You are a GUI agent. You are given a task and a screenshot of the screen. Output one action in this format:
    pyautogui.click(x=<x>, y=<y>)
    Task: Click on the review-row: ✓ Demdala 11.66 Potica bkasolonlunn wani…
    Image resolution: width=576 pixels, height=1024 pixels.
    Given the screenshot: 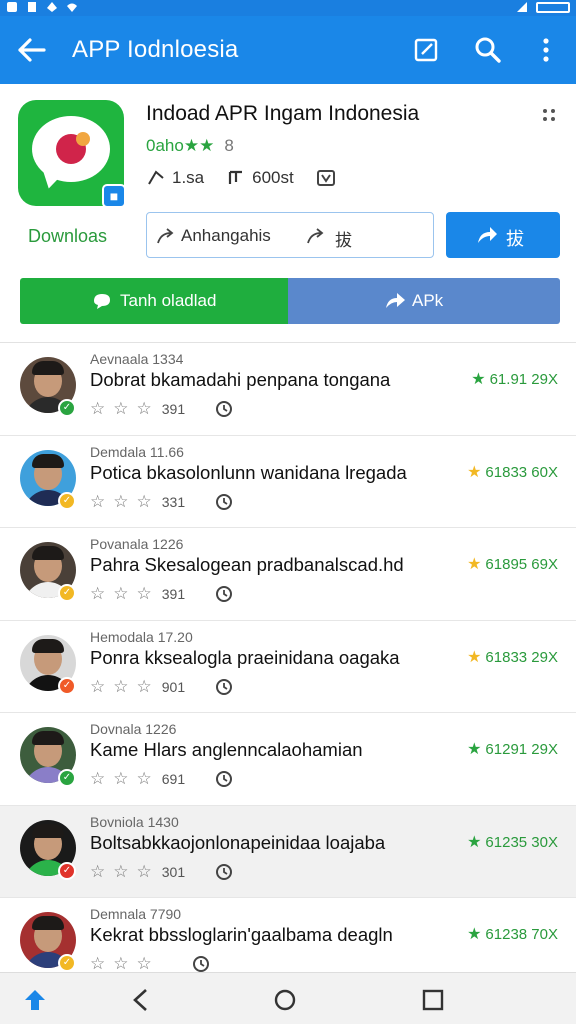 What is the action you would take?
    pyautogui.click(x=288, y=481)
    